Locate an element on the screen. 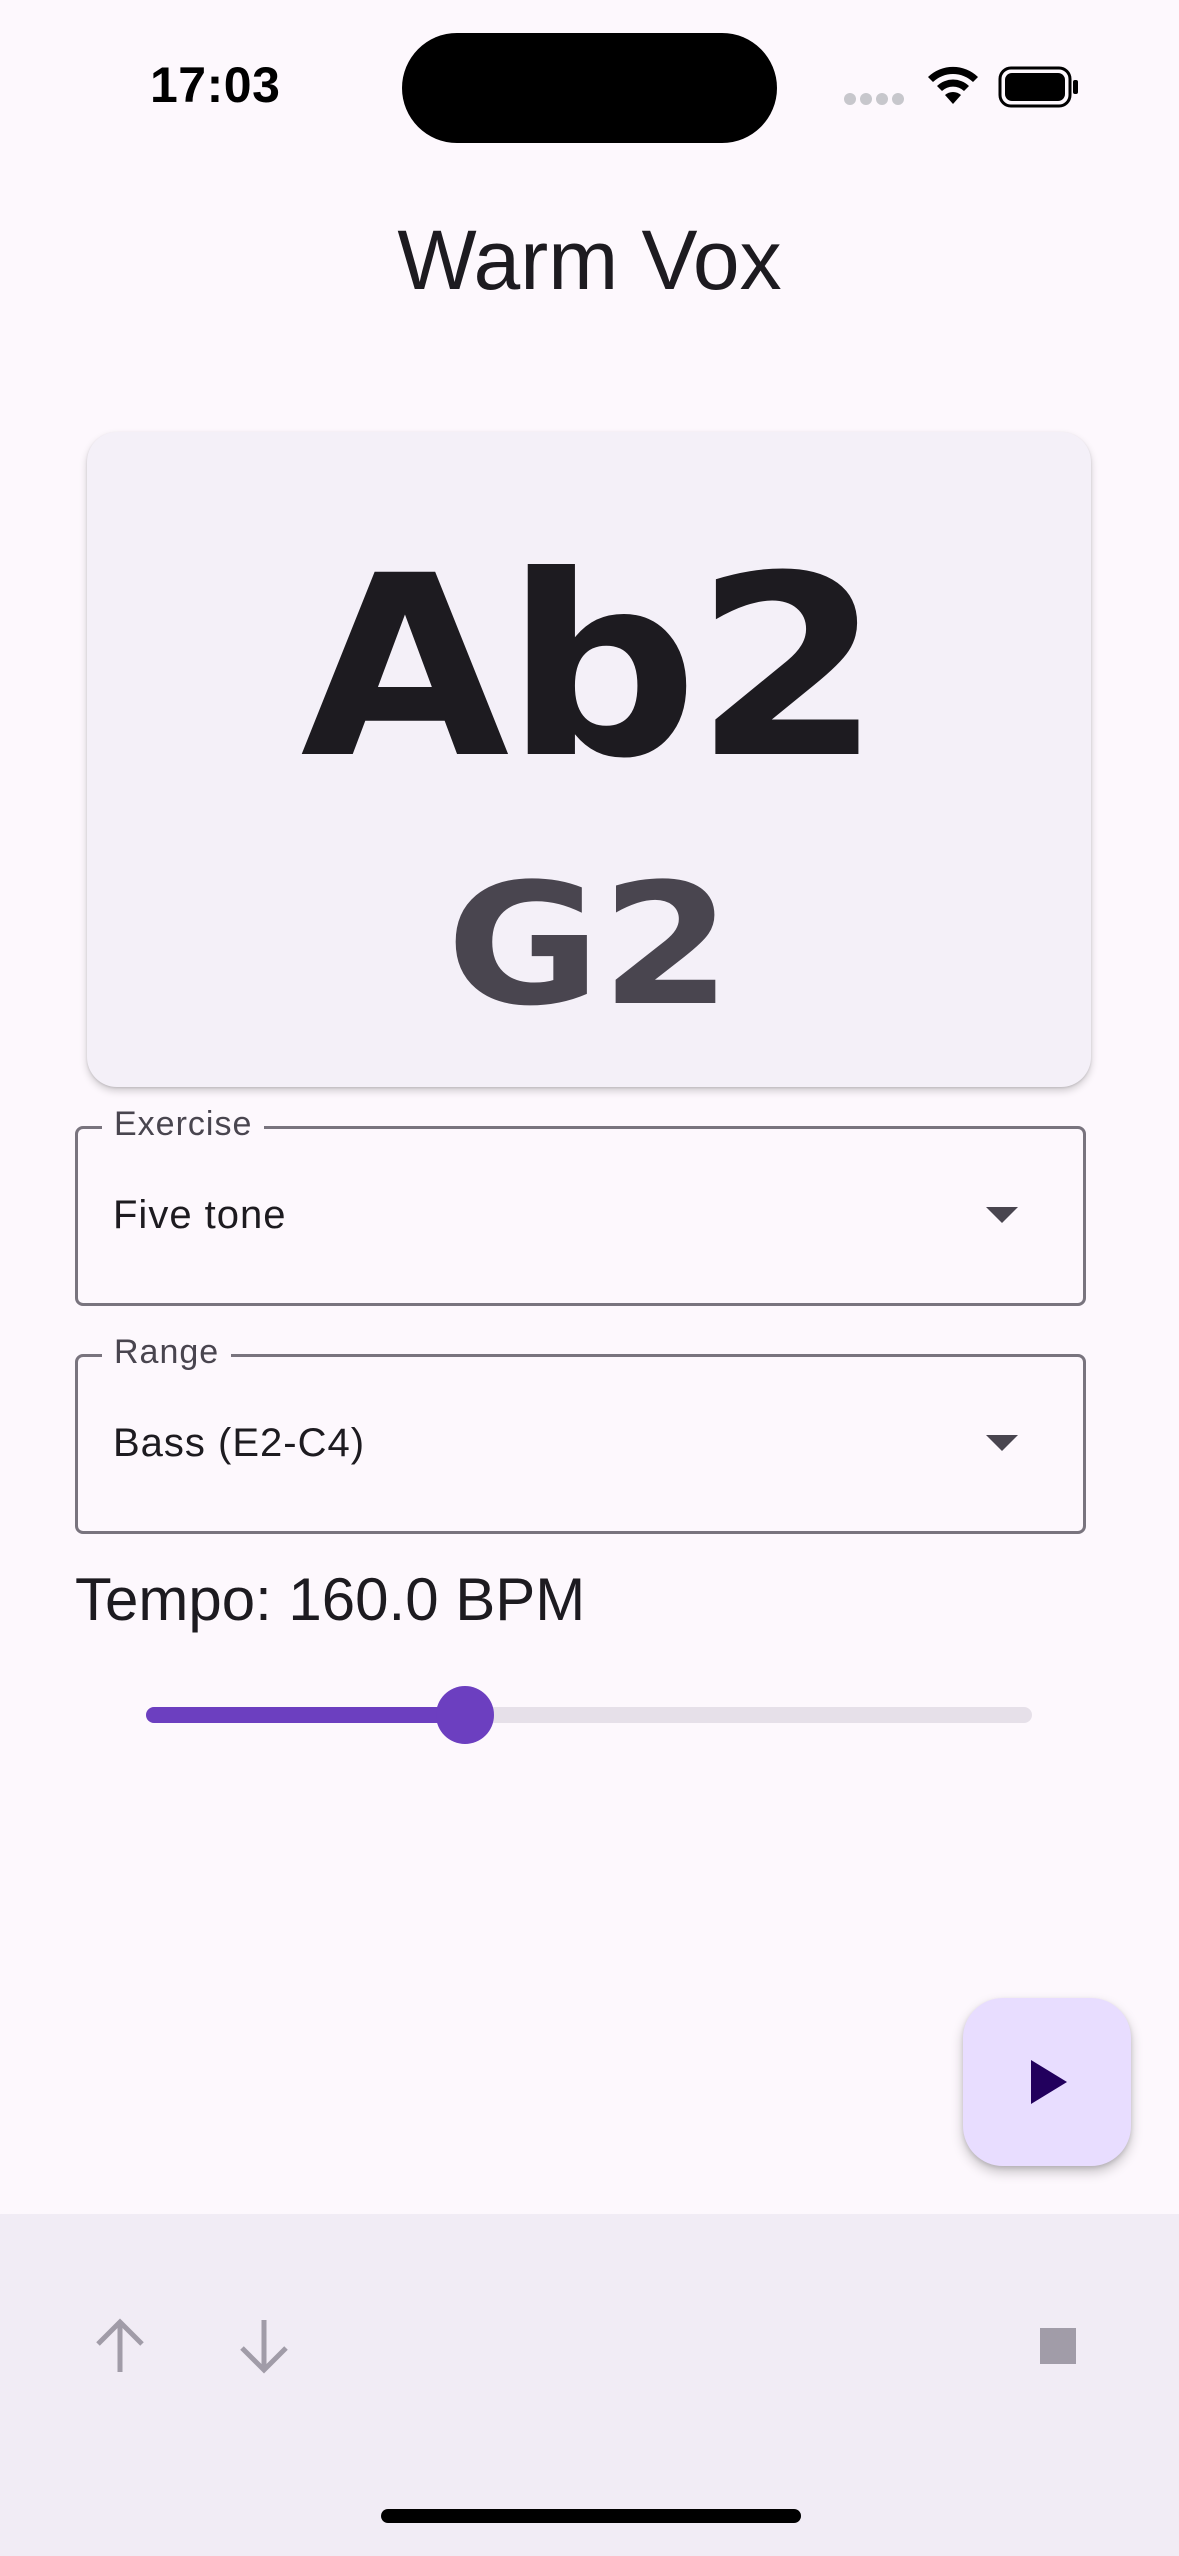 This screenshot has height=2556, width=1179. current-note: Ab2 is located at coordinates (590, 667).